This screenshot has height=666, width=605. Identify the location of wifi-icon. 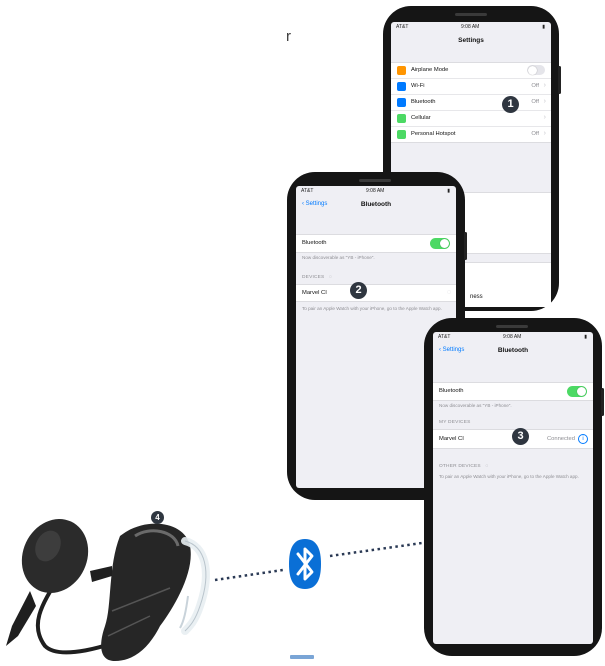
(401, 86).